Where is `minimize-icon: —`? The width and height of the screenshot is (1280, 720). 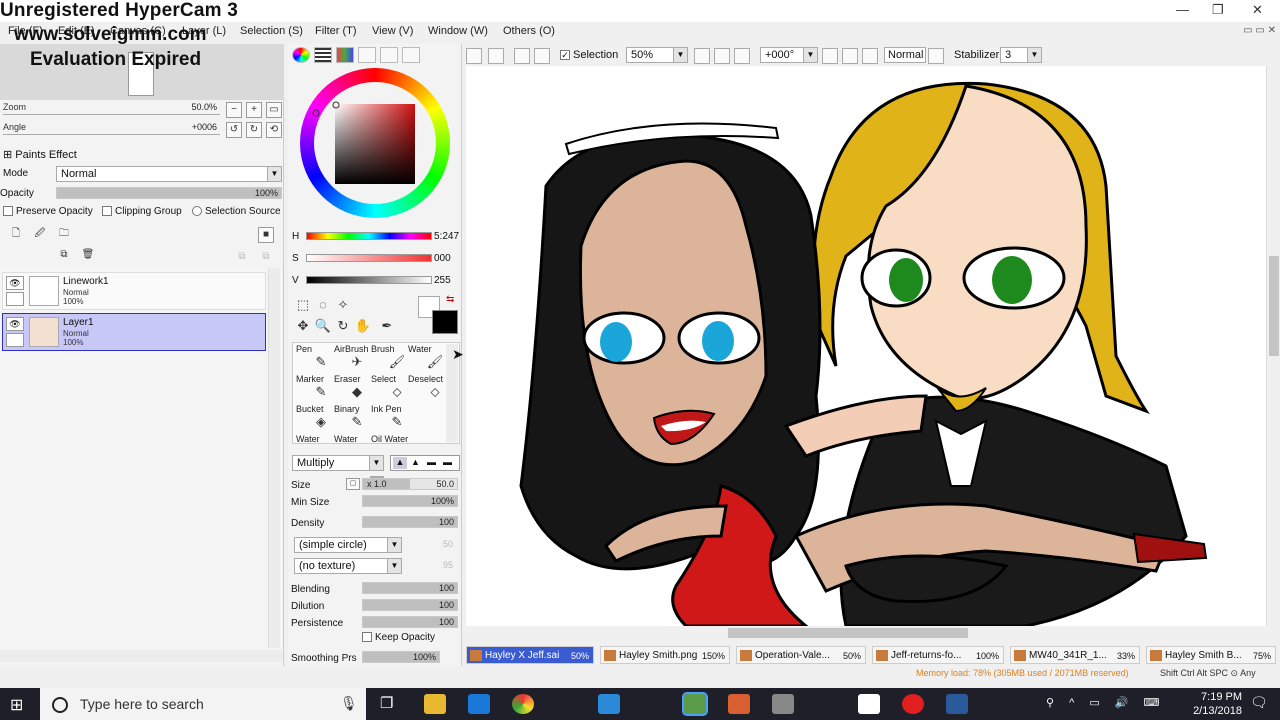
minimize-icon: — is located at coordinates (1182, 9).